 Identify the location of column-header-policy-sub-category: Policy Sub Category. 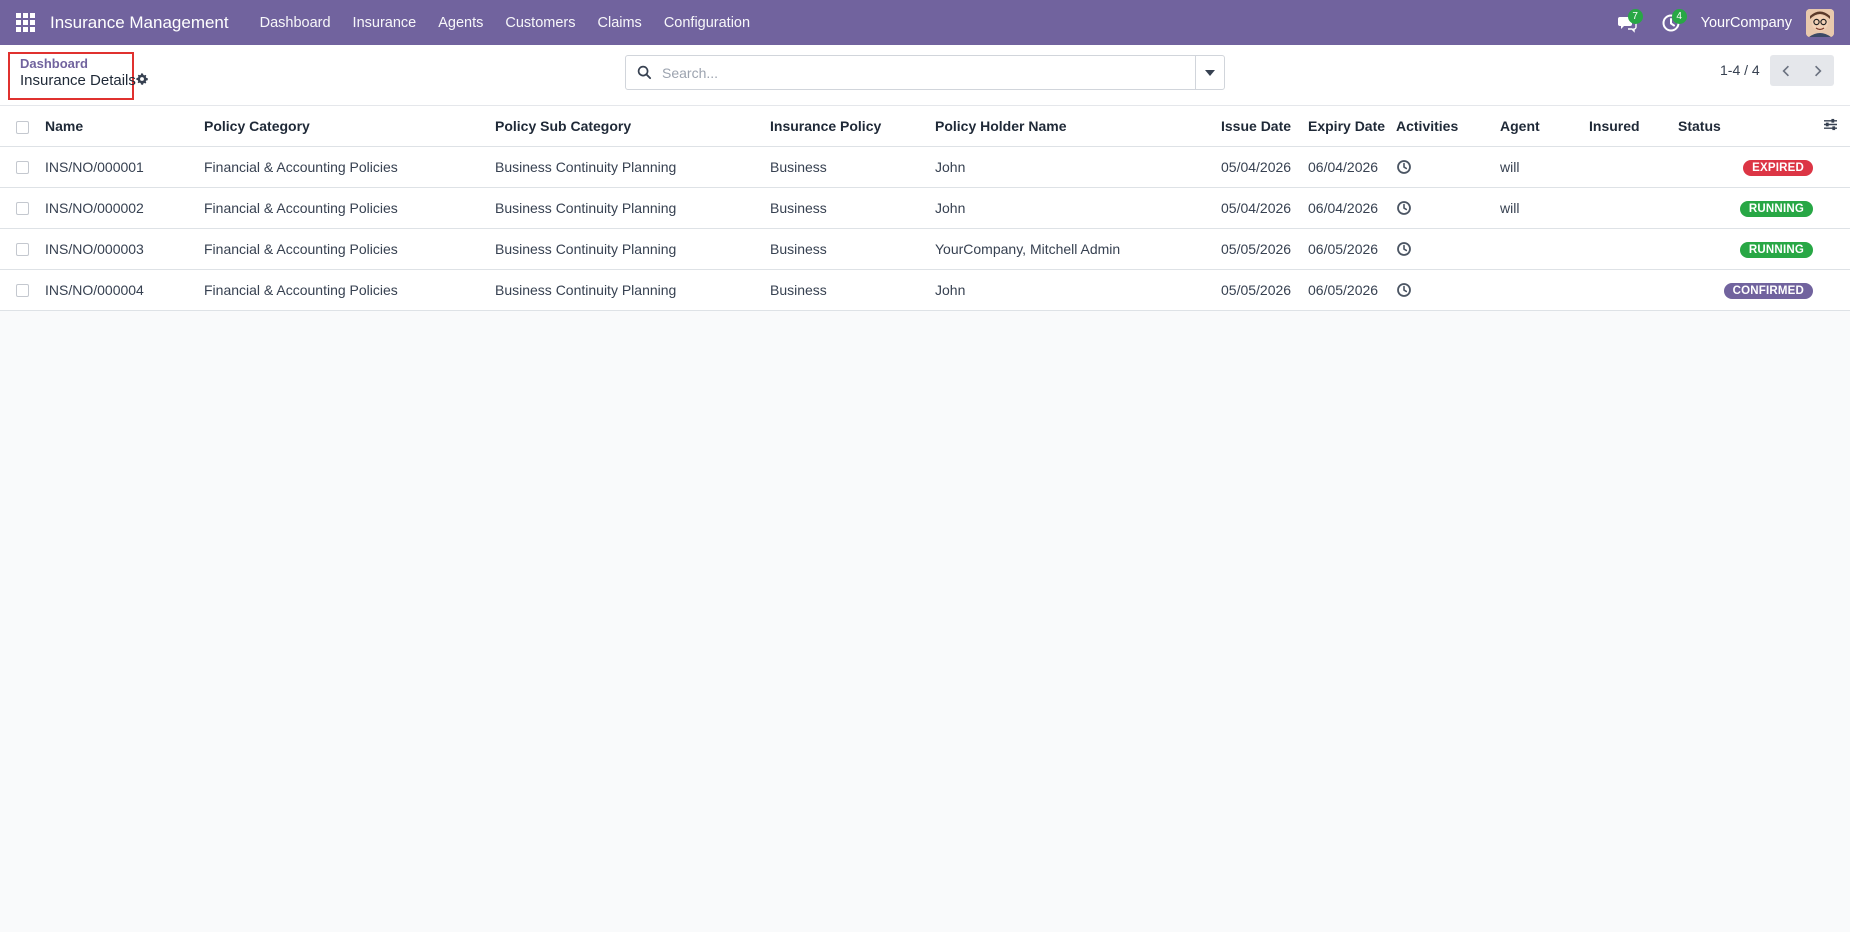
(632, 126).